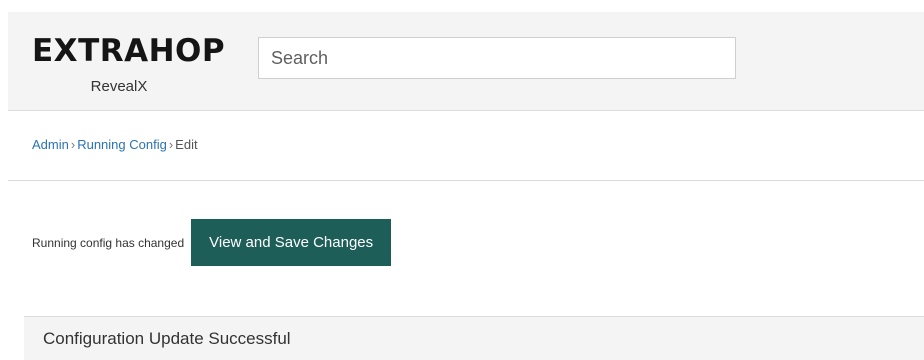 The image size is (924, 360). I want to click on extrahop-logo: EXTRAHOP RevealX, so click(145, 68).